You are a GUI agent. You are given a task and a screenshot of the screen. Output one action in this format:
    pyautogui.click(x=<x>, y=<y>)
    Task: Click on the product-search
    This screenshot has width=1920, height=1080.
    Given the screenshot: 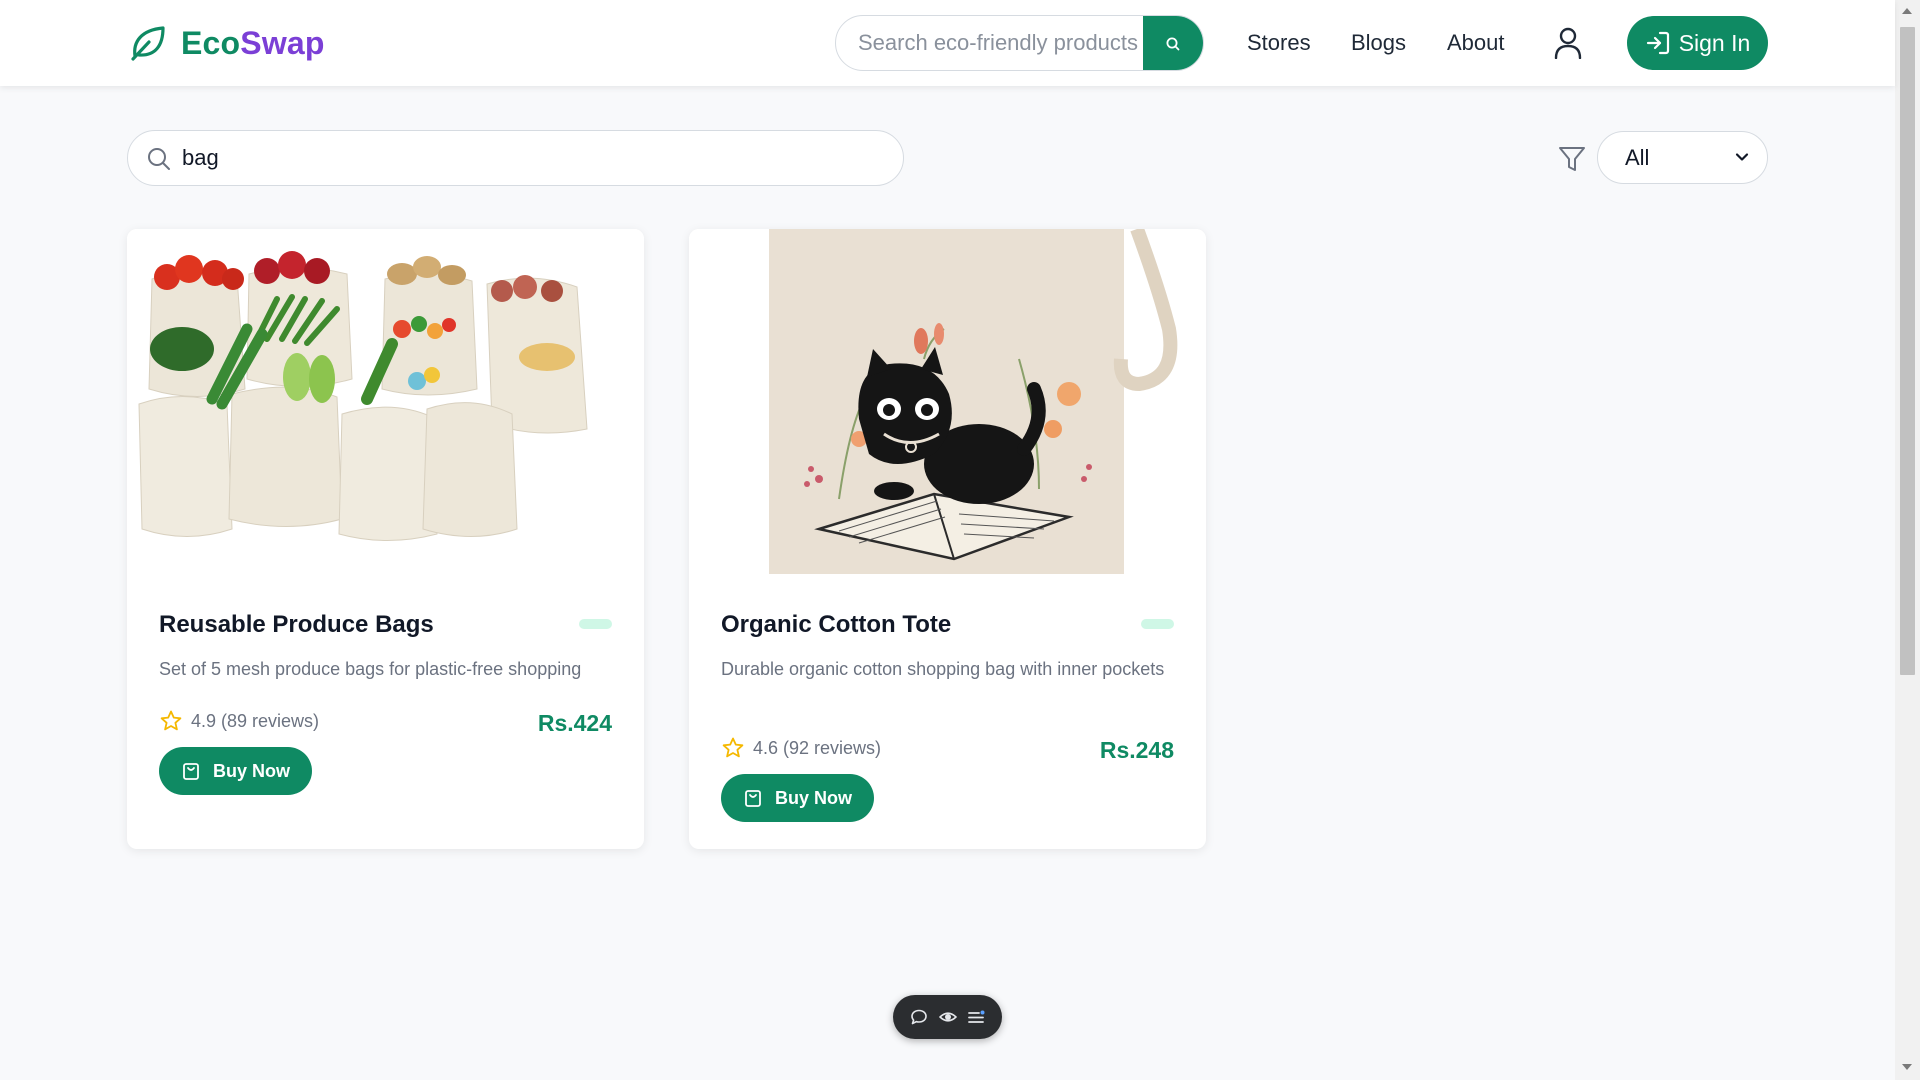 What is the action you would take?
    pyautogui.click(x=515, y=158)
    